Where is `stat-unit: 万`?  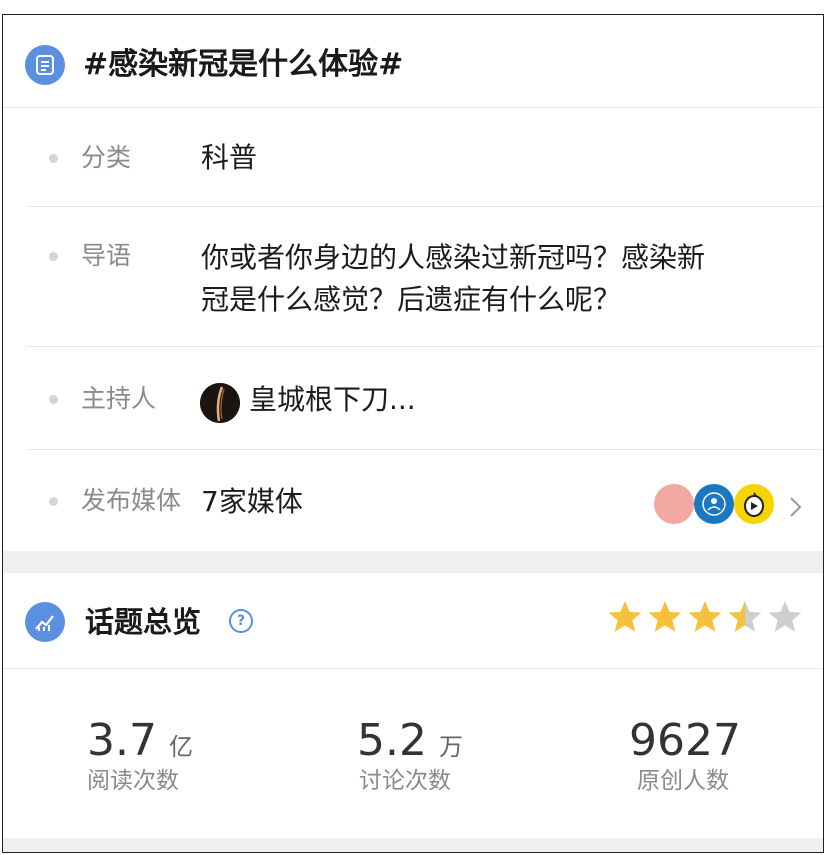
stat-unit: 万 is located at coordinates (450, 747).